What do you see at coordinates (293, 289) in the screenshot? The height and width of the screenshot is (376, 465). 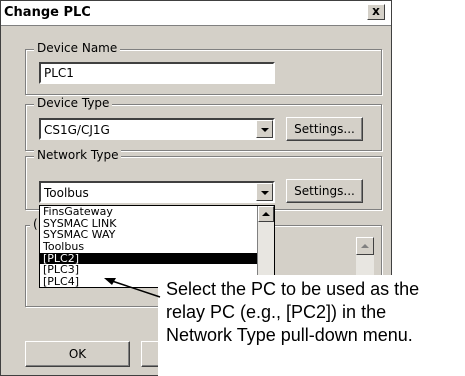 I see `callout-line-1: Select the PC to be used as the` at bounding box center [293, 289].